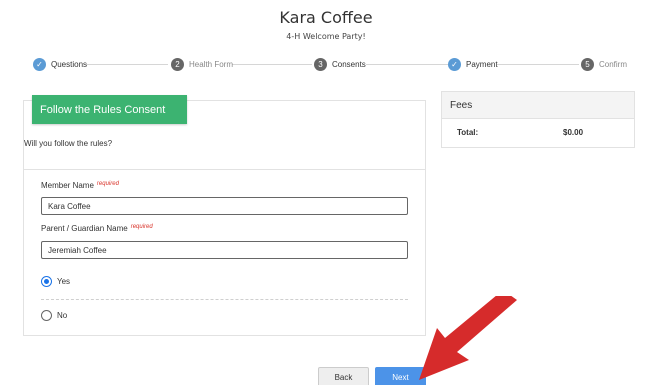 Image resolution: width=652 pixels, height=385 pixels. What do you see at coordinates (349, 64) in the screenshot?
I see `step-label: Consents` at bounding box center [349, 64].